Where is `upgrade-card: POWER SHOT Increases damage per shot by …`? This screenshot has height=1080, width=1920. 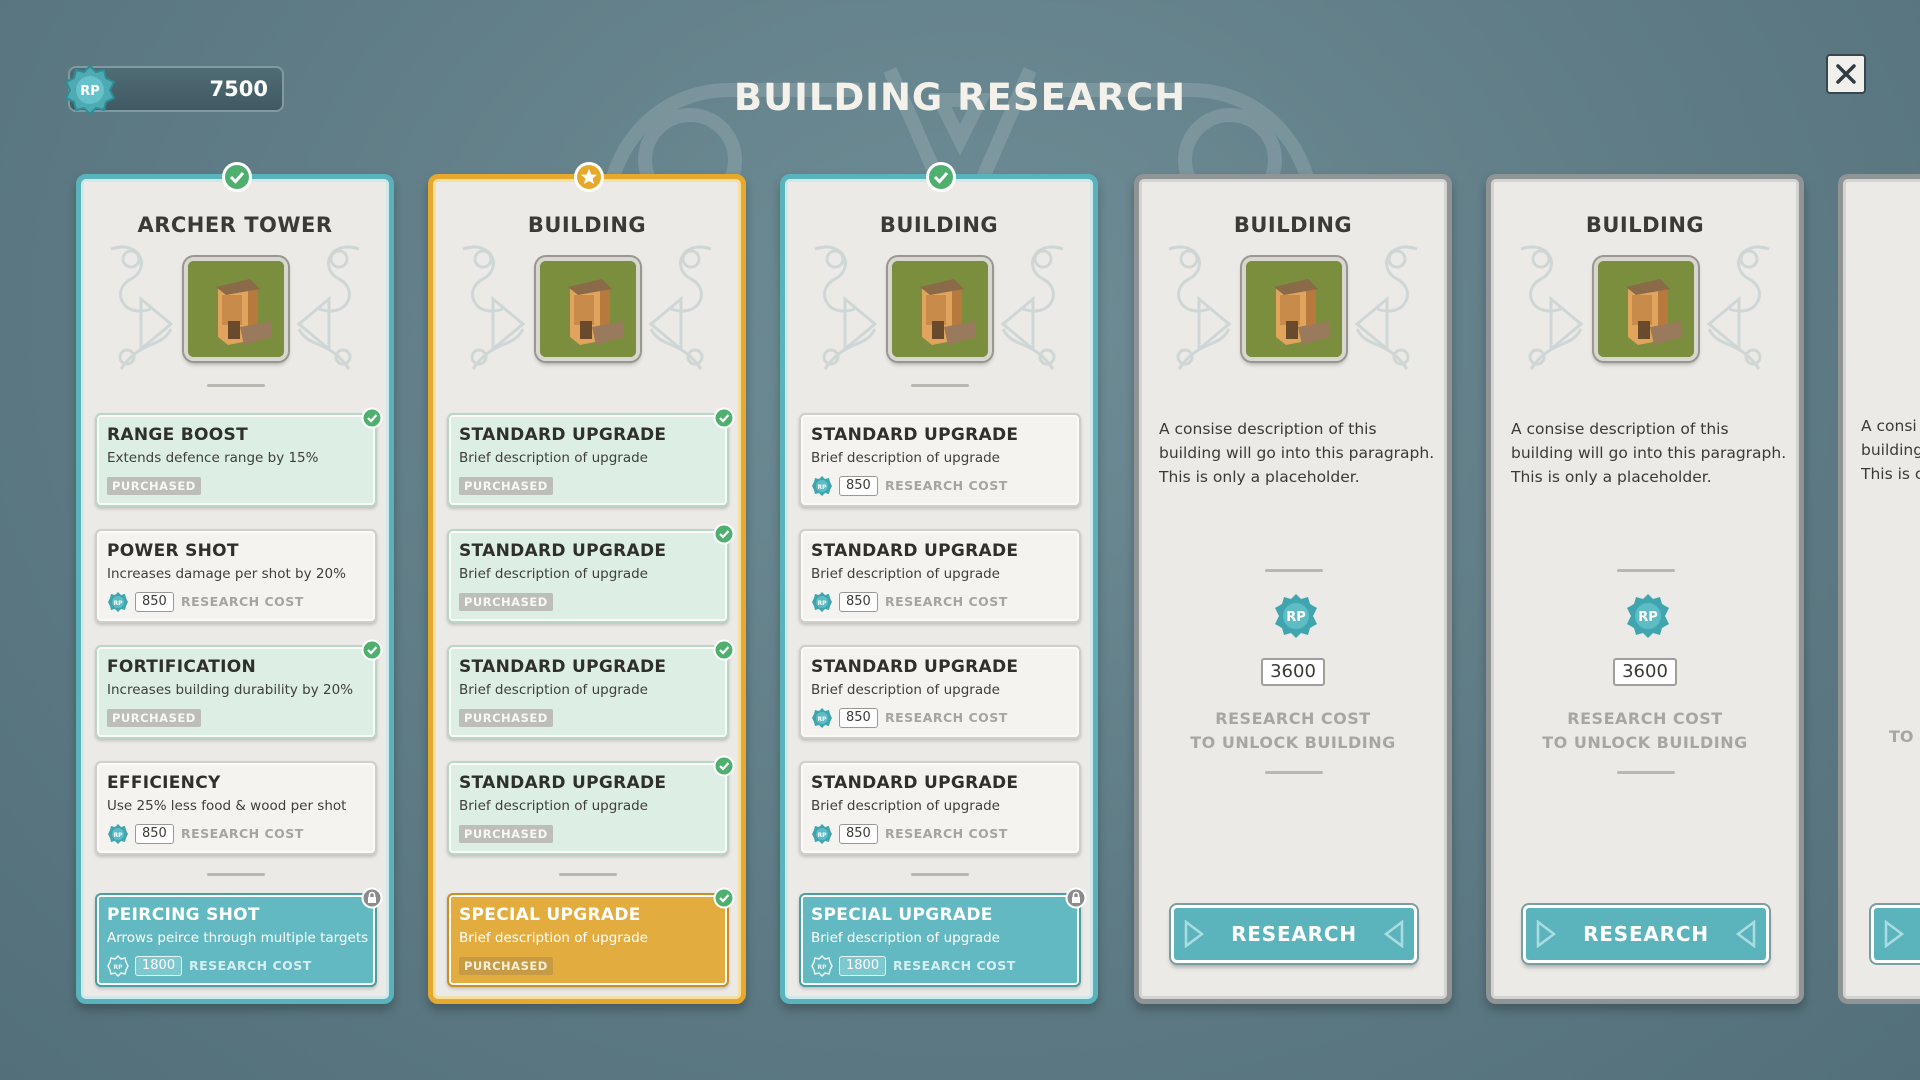 upgrade-card: POWER SHOT Increases damage per shot by … is located at coordinates (236, 576).